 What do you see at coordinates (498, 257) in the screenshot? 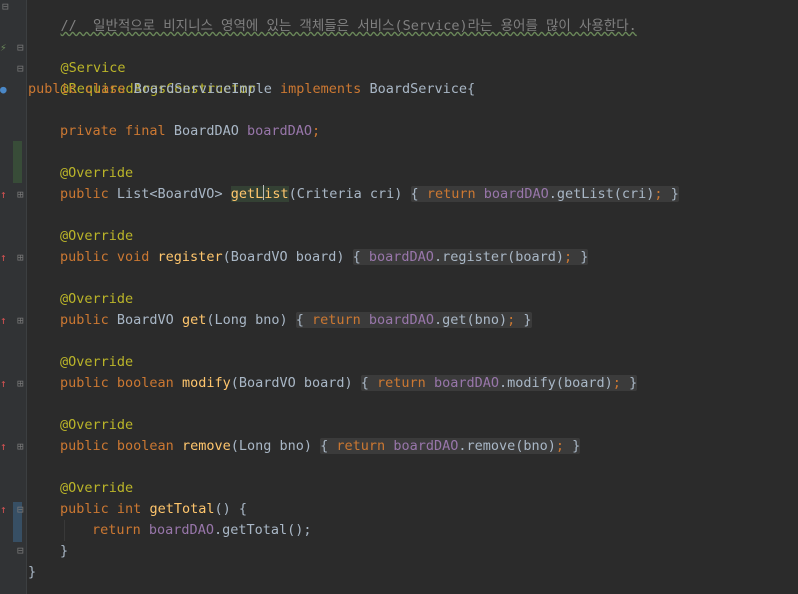
I see `call: .register(board)` at bounding box center [498, 257].